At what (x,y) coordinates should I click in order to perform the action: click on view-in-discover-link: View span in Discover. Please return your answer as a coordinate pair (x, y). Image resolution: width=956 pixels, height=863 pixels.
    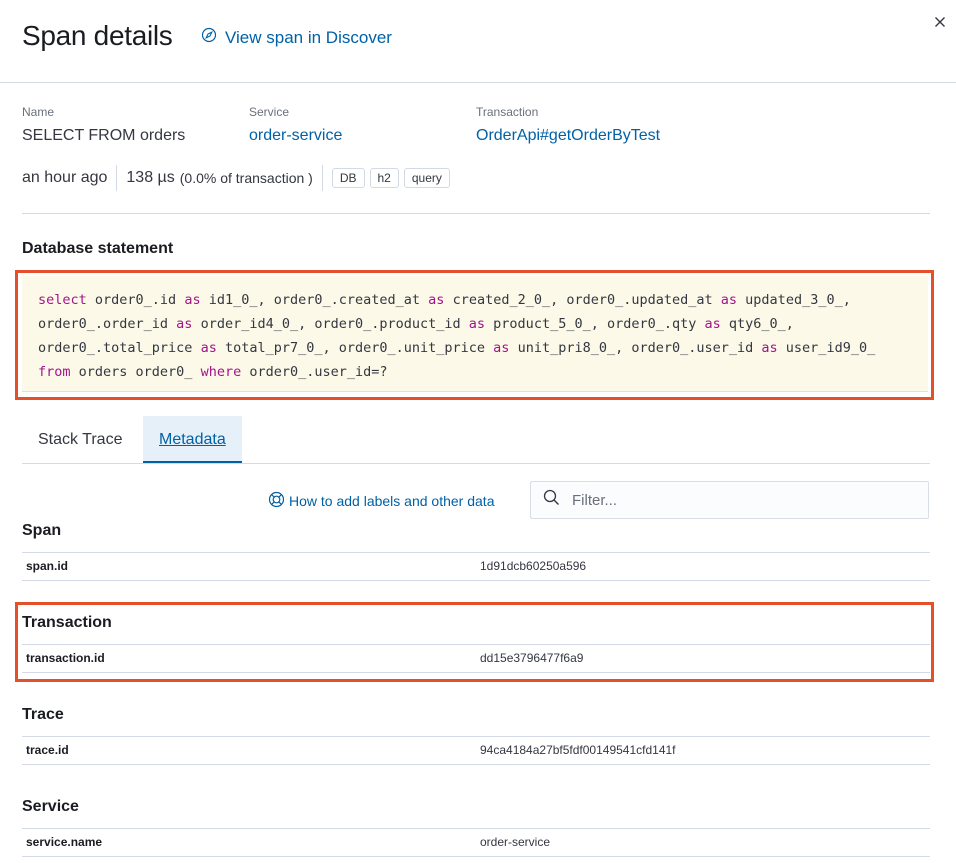
    Looking at the image, I should click on (296, 37).